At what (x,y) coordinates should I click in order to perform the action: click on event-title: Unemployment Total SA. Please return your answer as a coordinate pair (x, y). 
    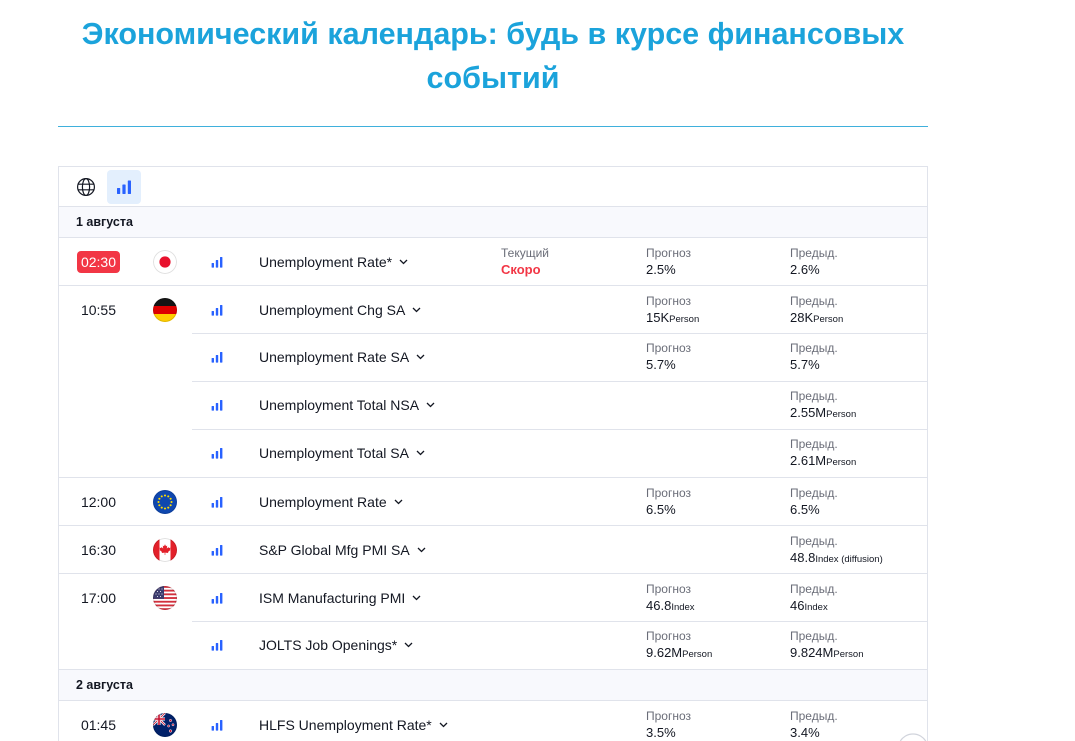
    Looking at the image, I should click on (342, 453).